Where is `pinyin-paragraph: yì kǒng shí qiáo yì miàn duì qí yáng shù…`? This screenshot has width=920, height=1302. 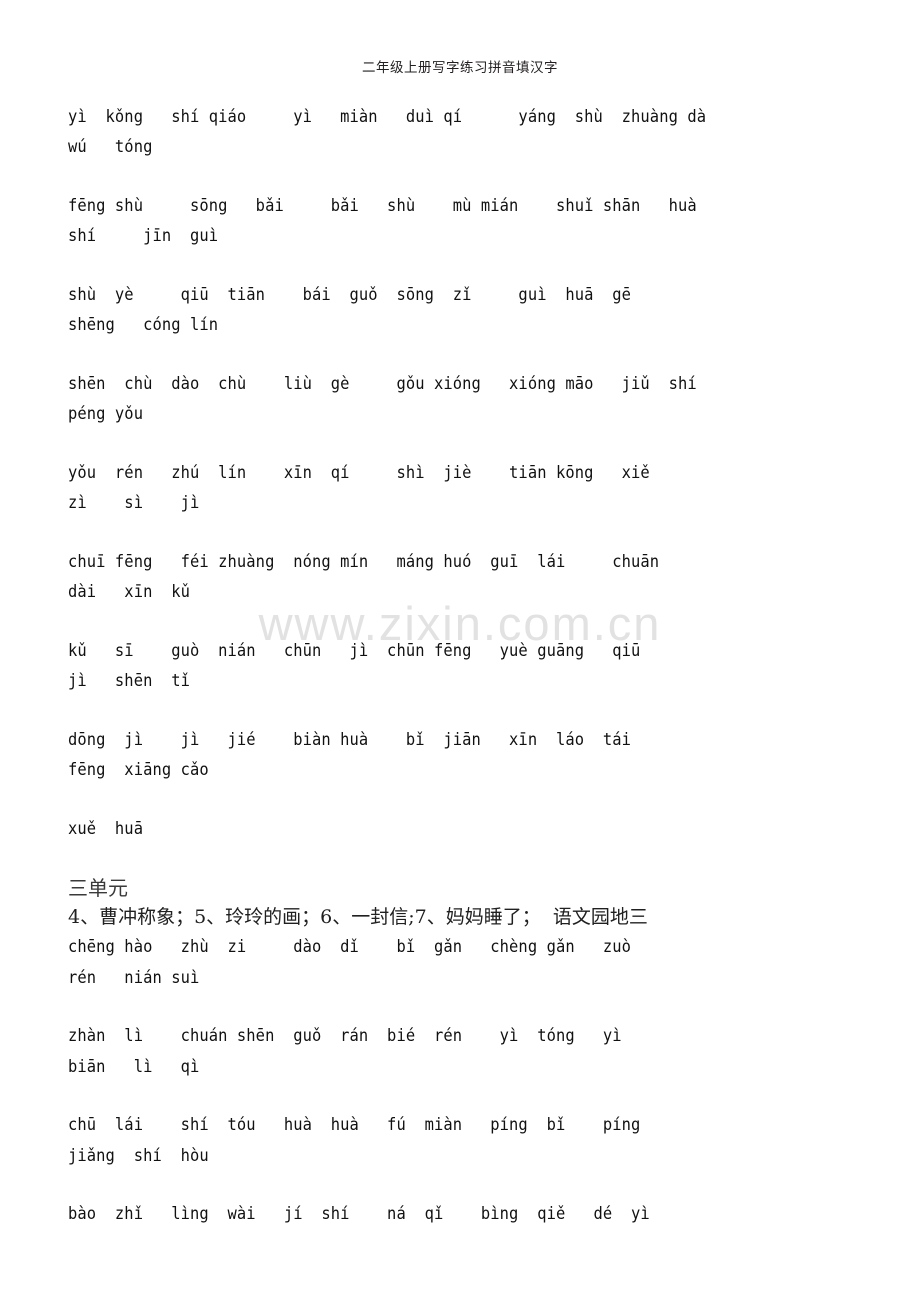
pinyin-paragraph: yì kǒng shí qiáo yì miàn duì qí yáng shù… is located at coordinates (387, 131).